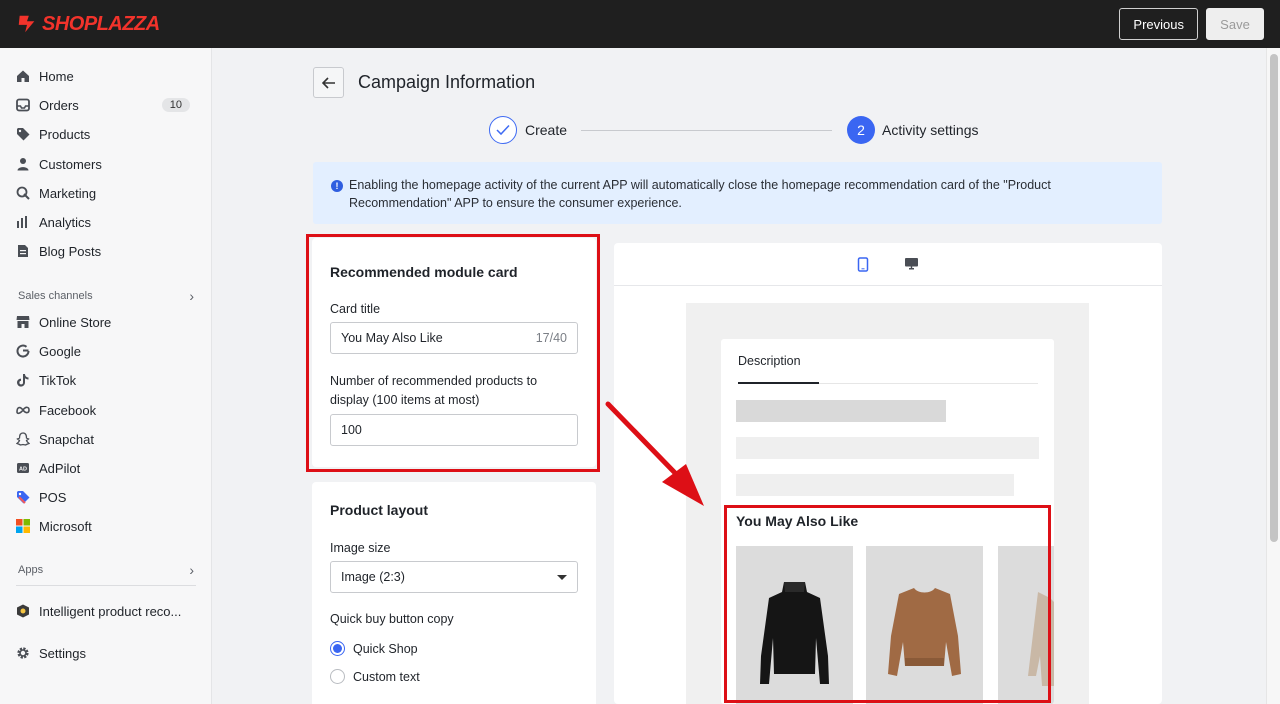 This screenshot has width=1280, height=704. Describe the element at coordinates (374, 648) in the screenshot. I see `radio-quick-shop: Quick Shop` at that location.